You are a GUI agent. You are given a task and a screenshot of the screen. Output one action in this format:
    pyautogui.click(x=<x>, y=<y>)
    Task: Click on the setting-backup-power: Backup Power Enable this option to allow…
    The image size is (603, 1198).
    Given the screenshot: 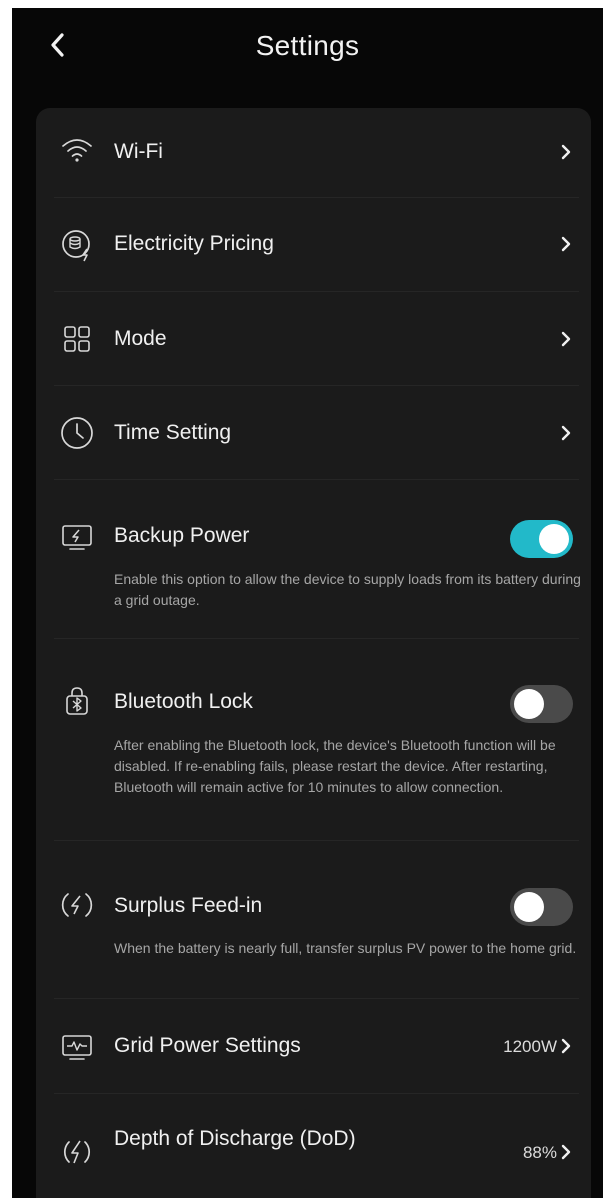 What is the action you would take?
    pyautogui.click(x=313, y=559)
    